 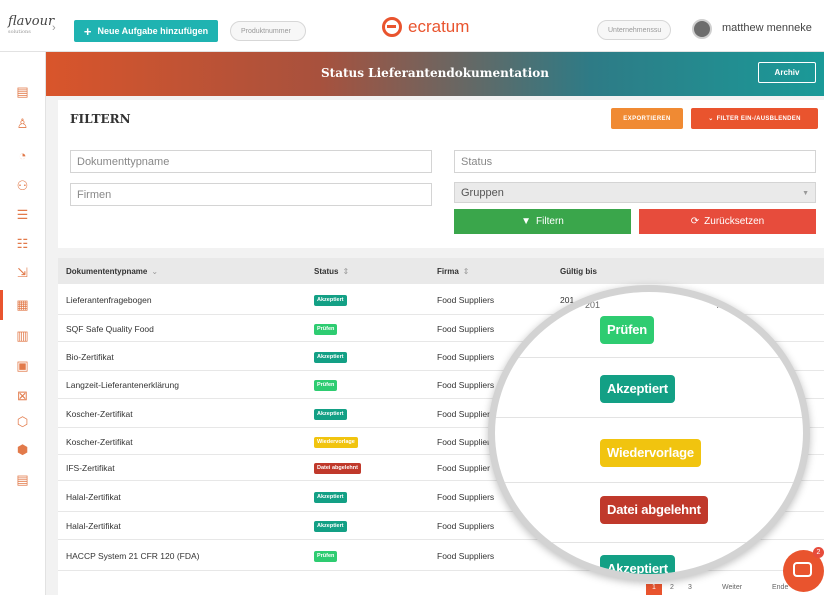 I want to click on sidebar-active-indicator, so click(x=1, y=305).